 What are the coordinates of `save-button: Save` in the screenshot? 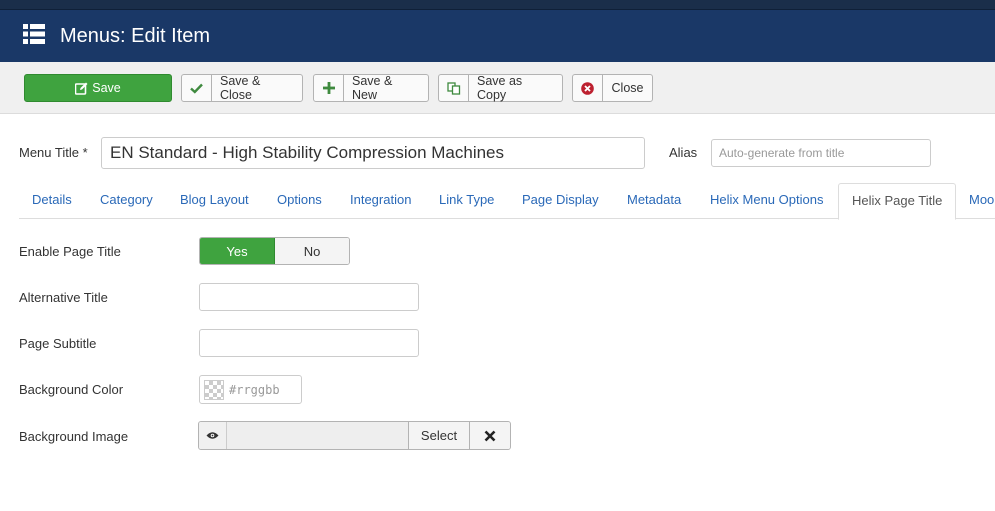 It's located at (98, 88).